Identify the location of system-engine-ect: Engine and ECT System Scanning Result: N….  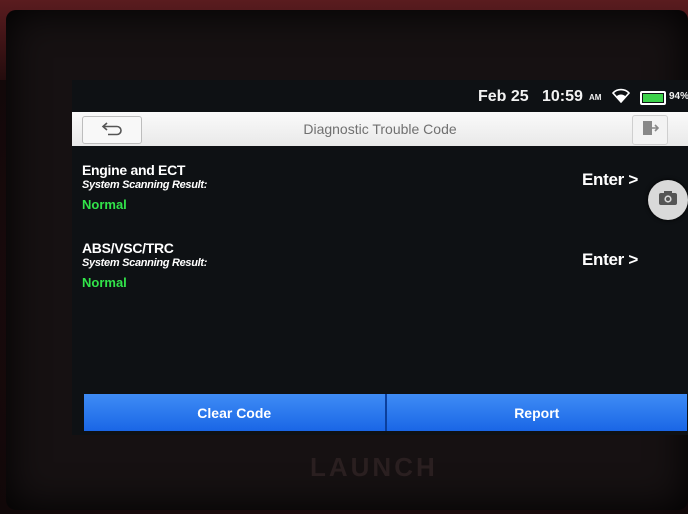
(144, 188).